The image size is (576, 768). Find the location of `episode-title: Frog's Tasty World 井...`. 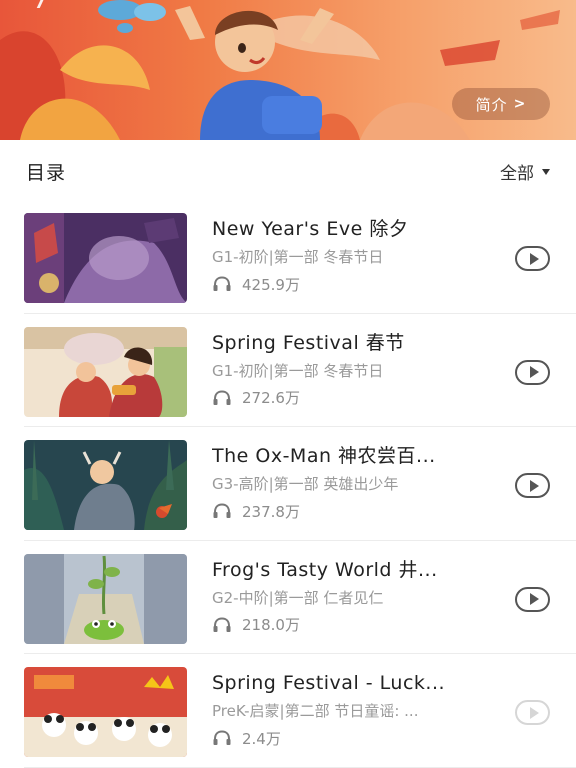

episode-title: Frog's Tasty World 井... is located at coordinates (325, 569).